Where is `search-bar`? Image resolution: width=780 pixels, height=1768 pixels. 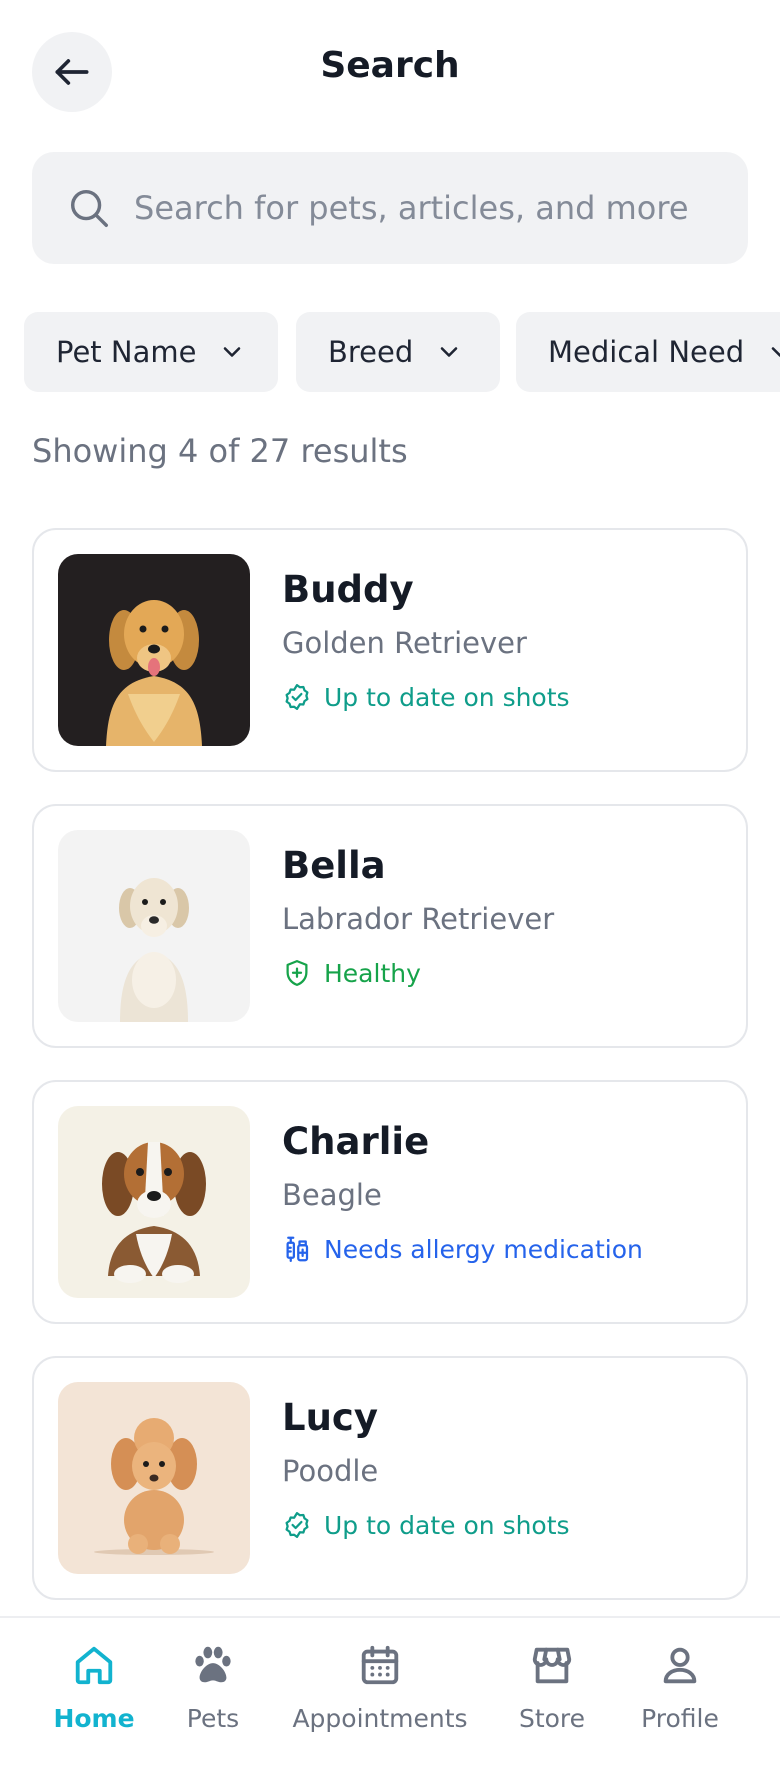
search-bar is located at coordinates (390, 208).